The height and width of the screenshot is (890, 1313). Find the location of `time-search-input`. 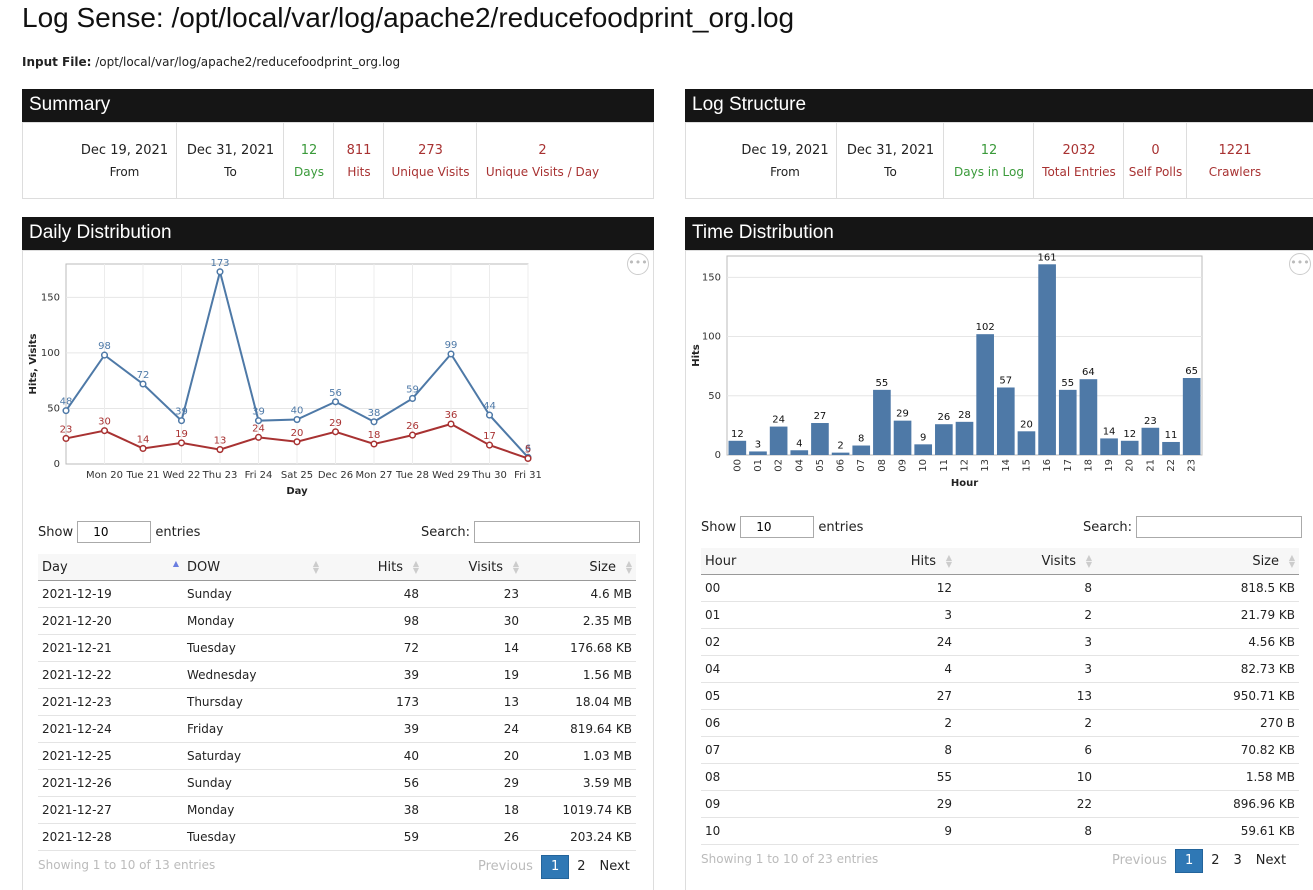

time-search-input is located at coordinates (1219, 527).